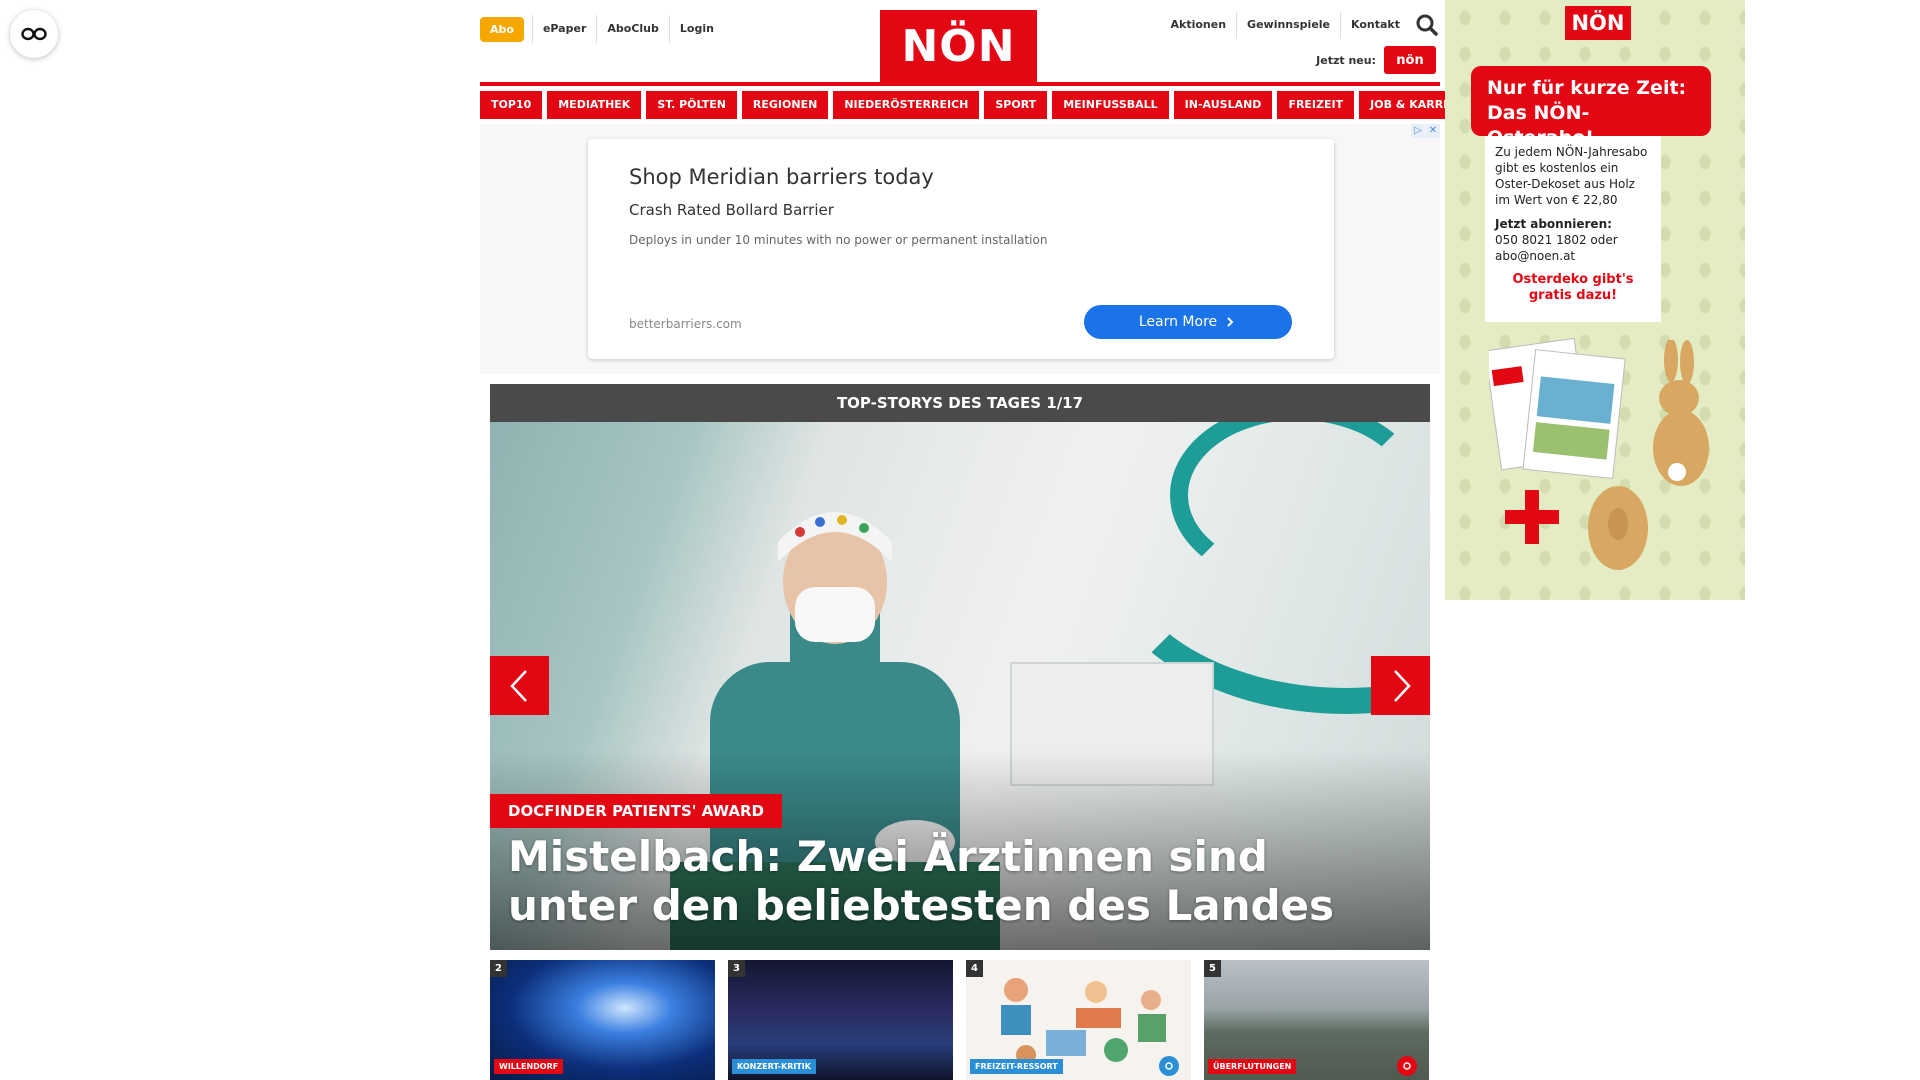  Describe the element at coordinates (1288, 25) in the screenshot. I see `gewinnspiele-link: Gewinnspiele` at that location.